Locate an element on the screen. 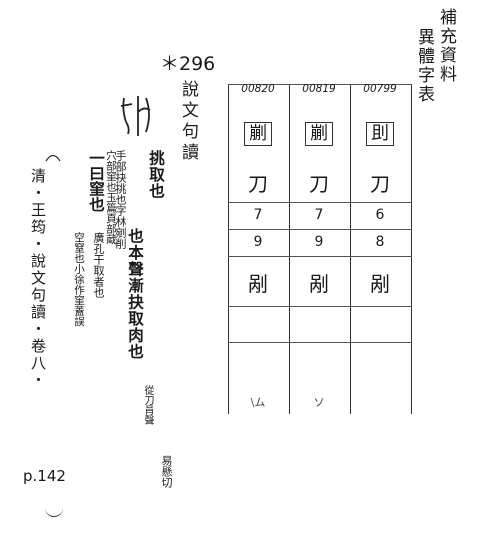 The height and width of the screenshot is (535, 481). entry-number: ＊296 is located at coordinates (188, 64).